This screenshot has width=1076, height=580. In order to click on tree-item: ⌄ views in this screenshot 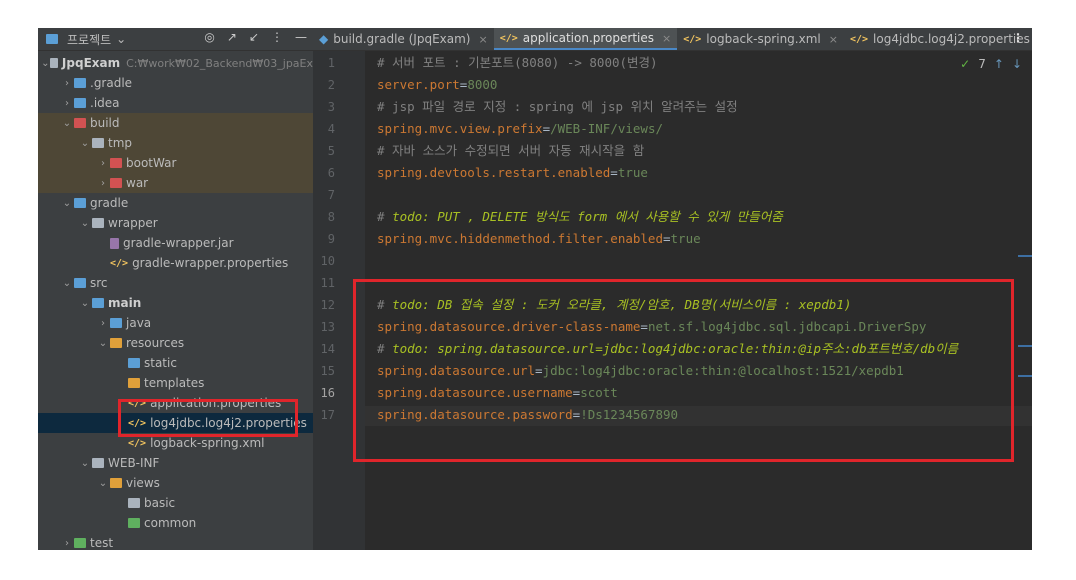, I will do `click(175, 483)`.